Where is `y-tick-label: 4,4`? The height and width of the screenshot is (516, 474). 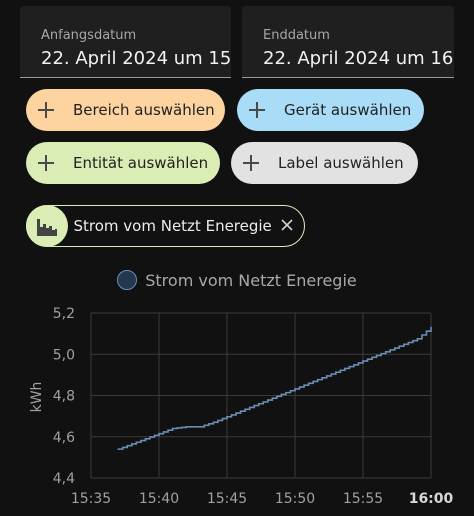 y-tick-label: 4,4 is located at coordinates (64, 479).